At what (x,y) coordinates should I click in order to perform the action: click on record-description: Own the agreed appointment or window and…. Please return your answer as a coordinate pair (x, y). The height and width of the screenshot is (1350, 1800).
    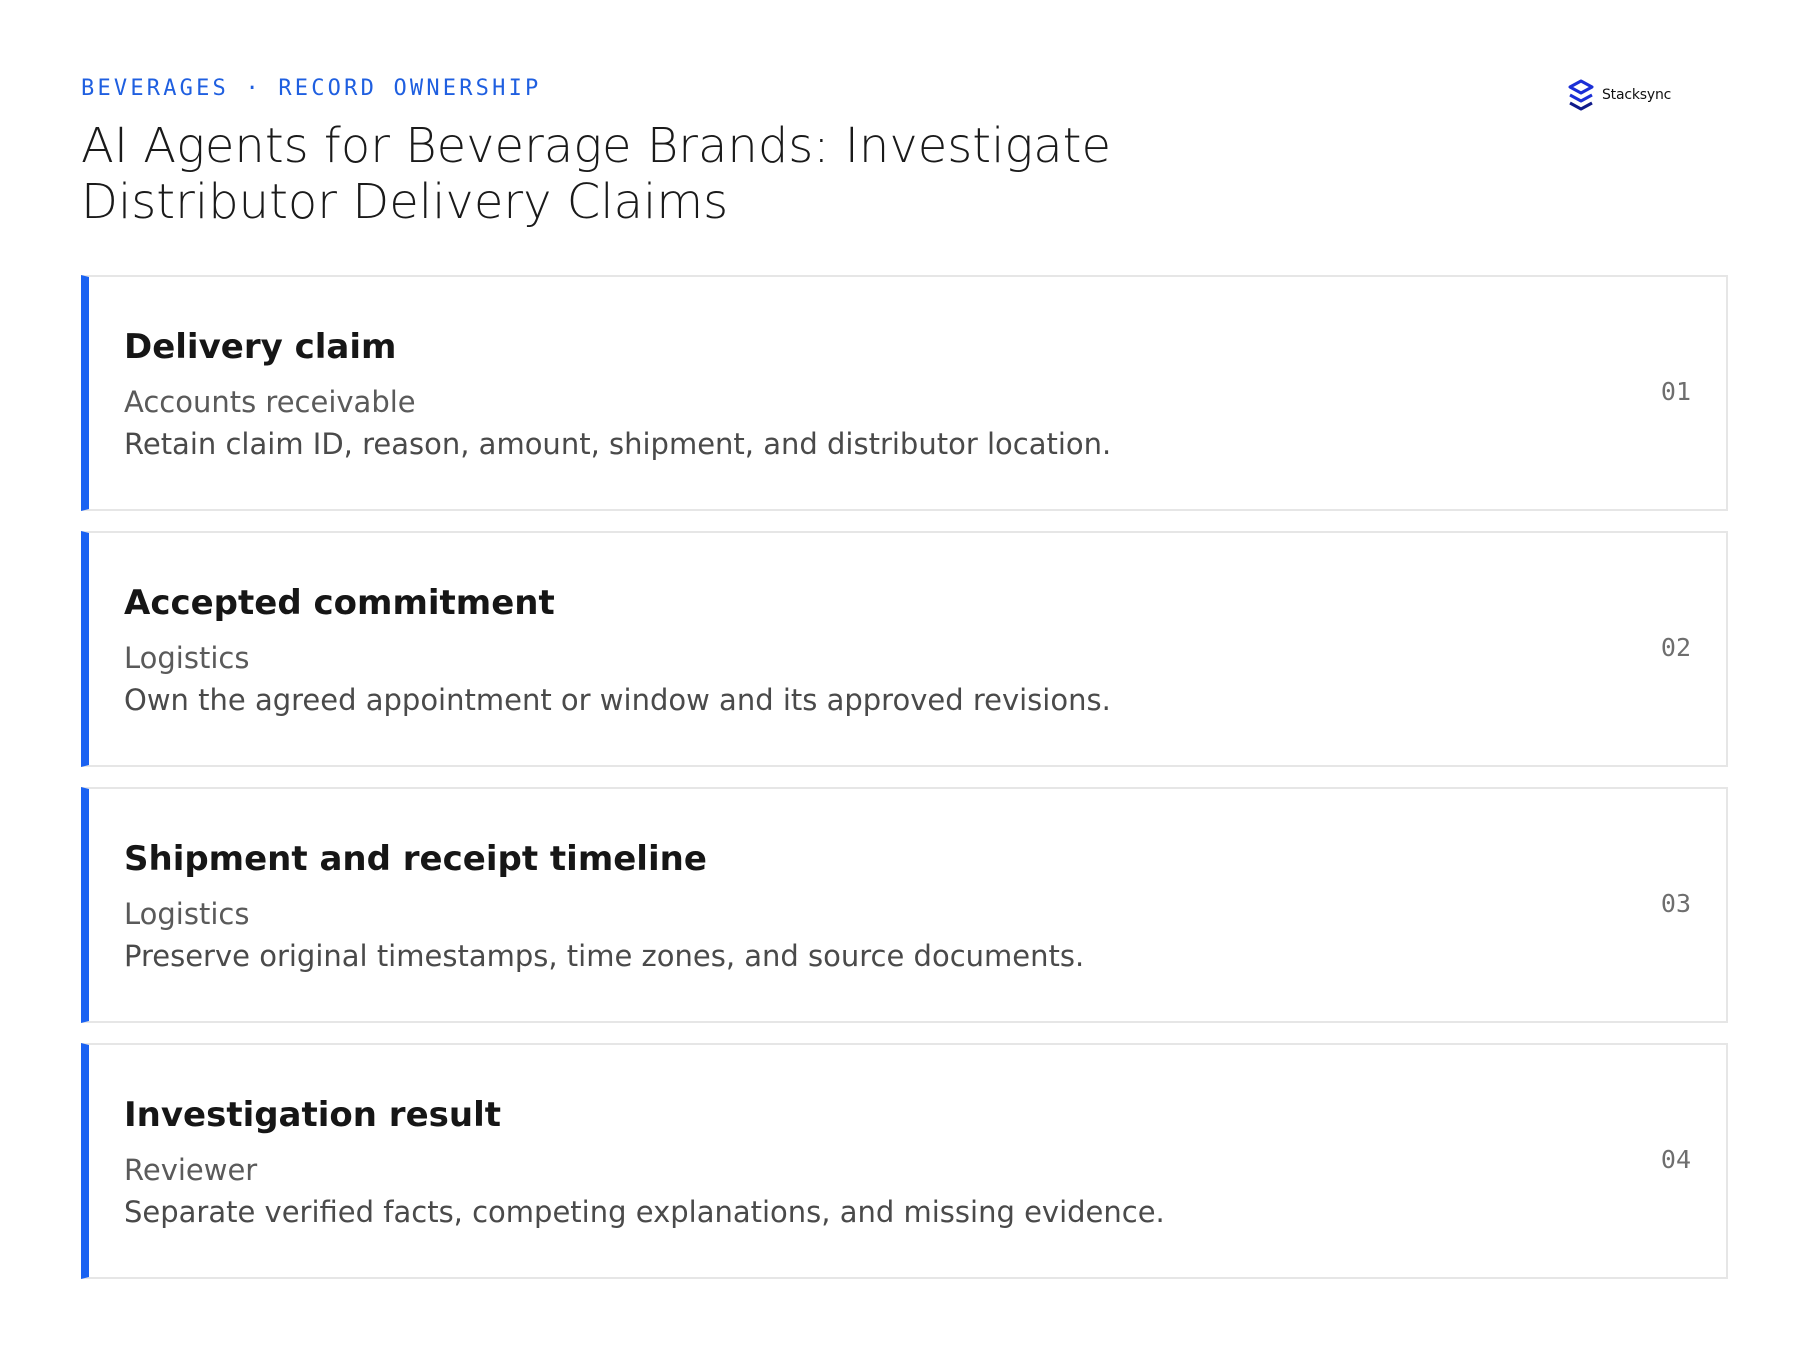
    Looking at the image, I should click on (617, 700).